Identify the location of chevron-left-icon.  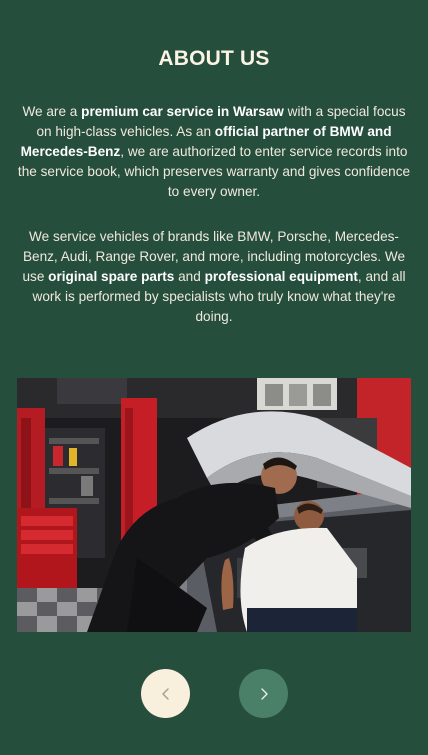
(166, 694).